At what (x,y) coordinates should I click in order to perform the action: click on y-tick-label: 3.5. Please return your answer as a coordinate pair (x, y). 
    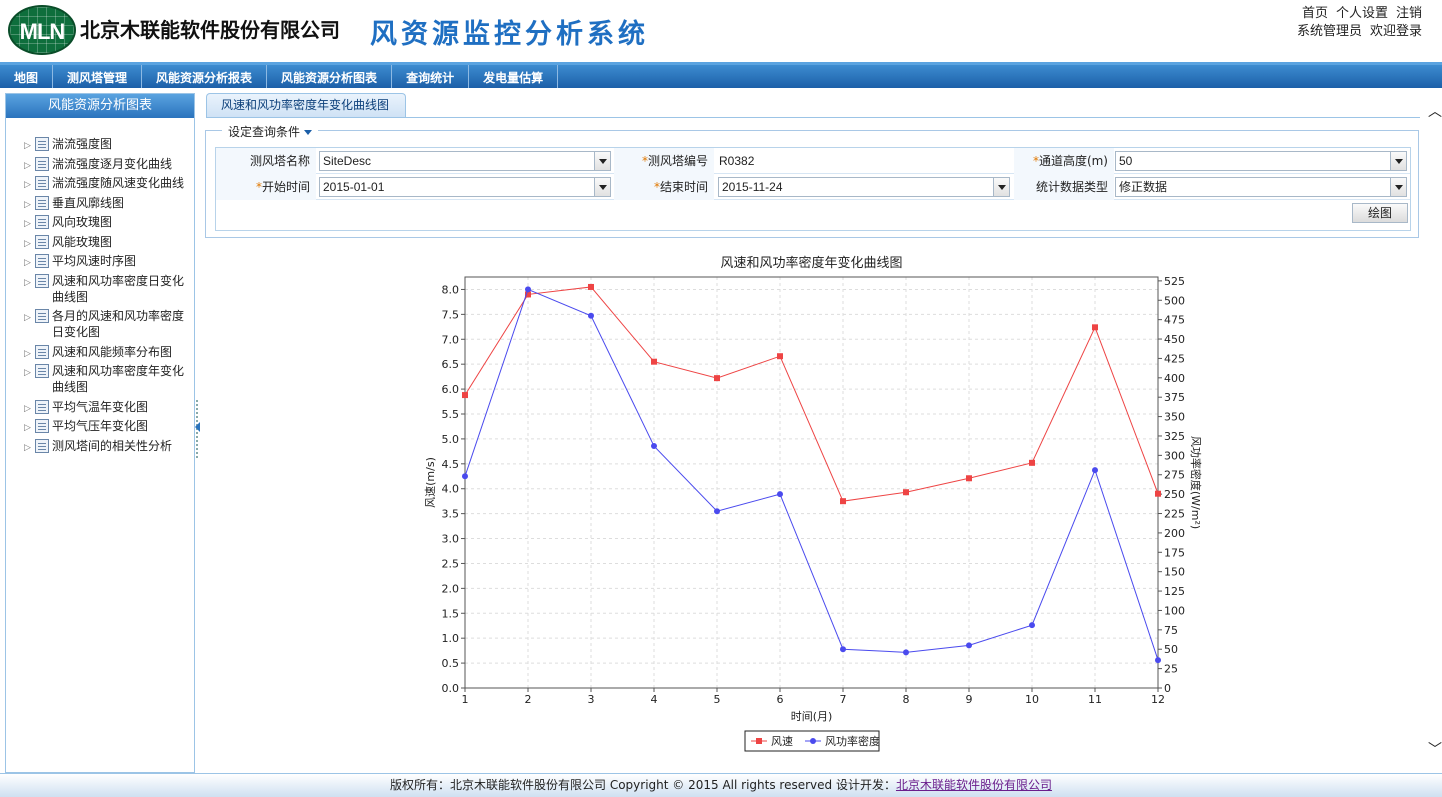
    Looking at the image, I should click on (451, 514).